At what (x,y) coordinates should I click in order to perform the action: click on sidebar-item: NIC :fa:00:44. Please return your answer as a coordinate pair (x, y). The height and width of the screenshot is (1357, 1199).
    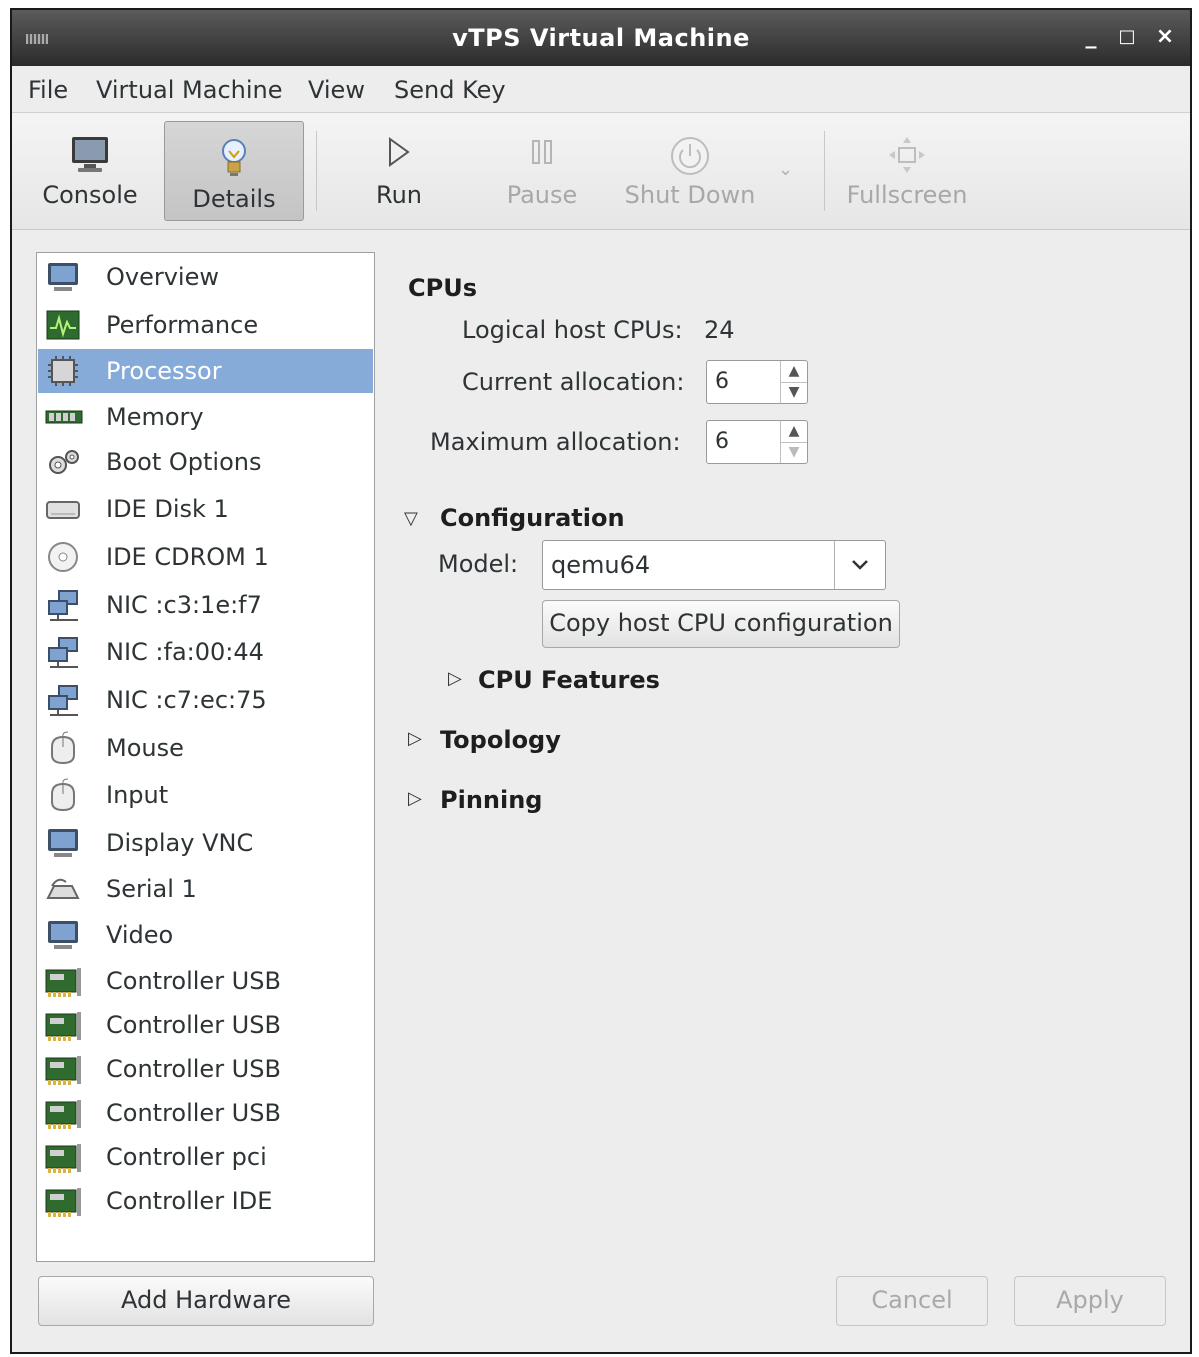
    Looking at the image, I should click on (205, 652).